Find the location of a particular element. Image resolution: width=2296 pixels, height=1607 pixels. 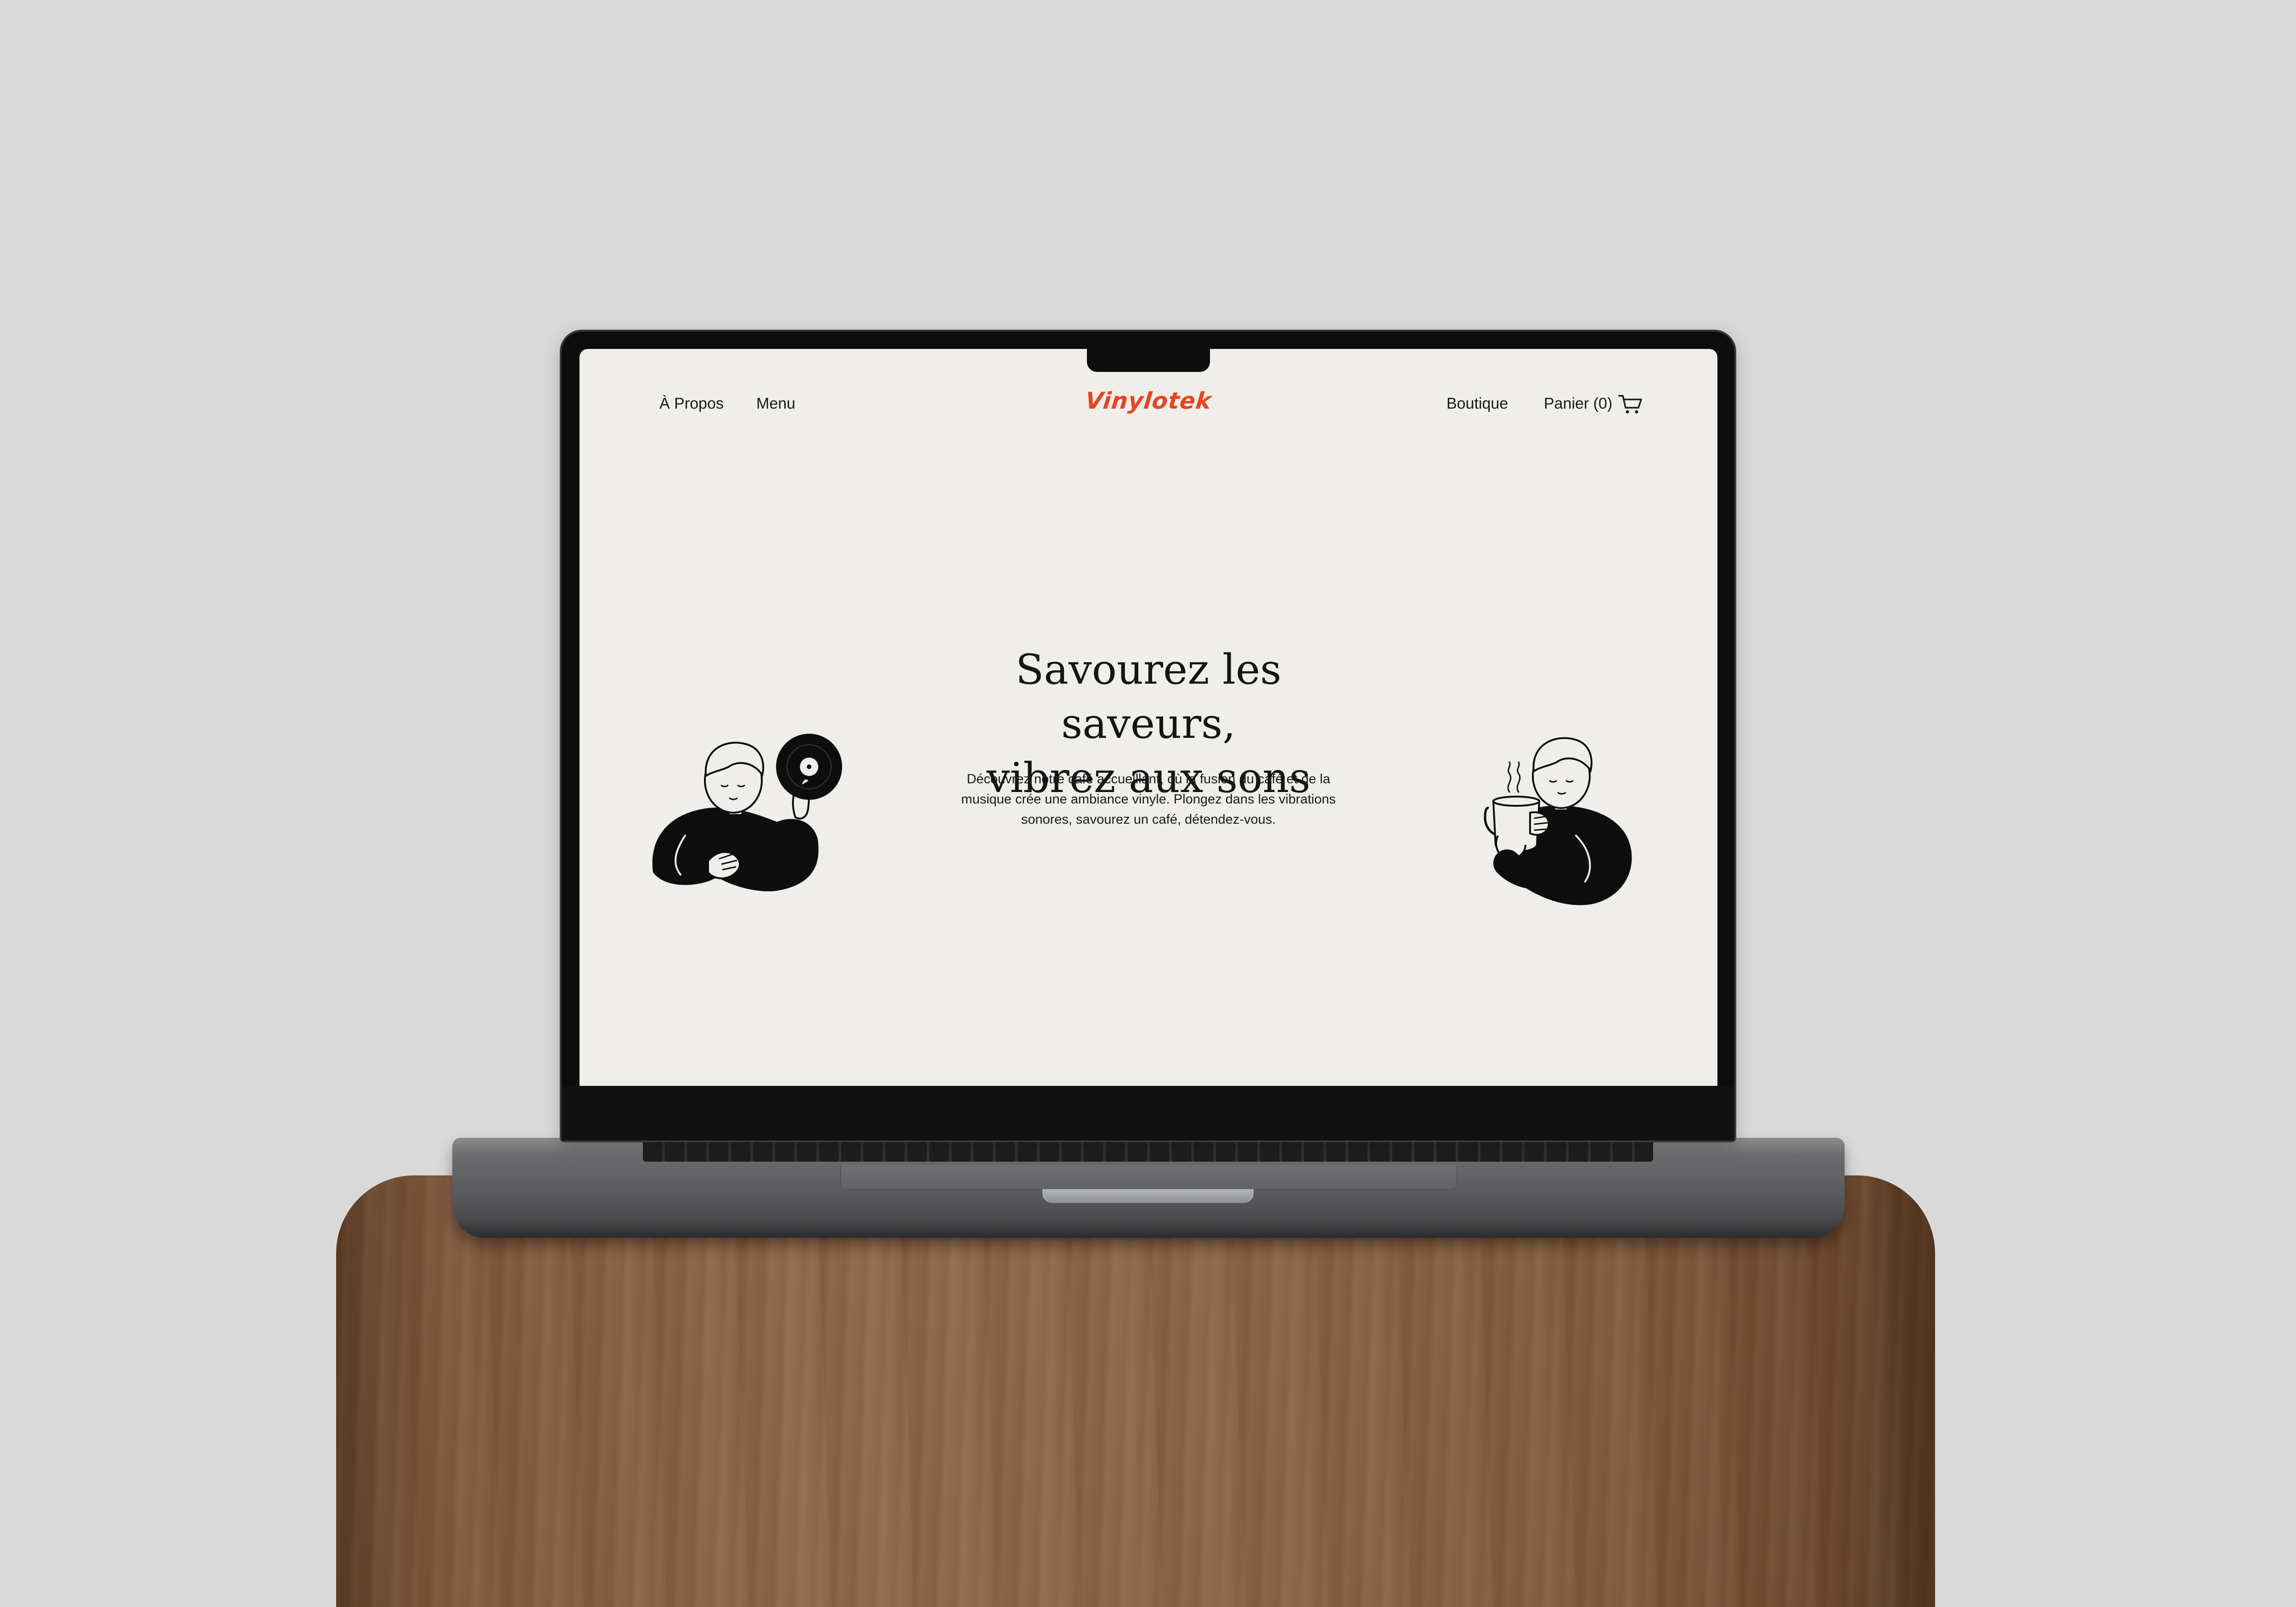

laptop-screen-bezel-bottom is located at coordinates (1148, 1113).